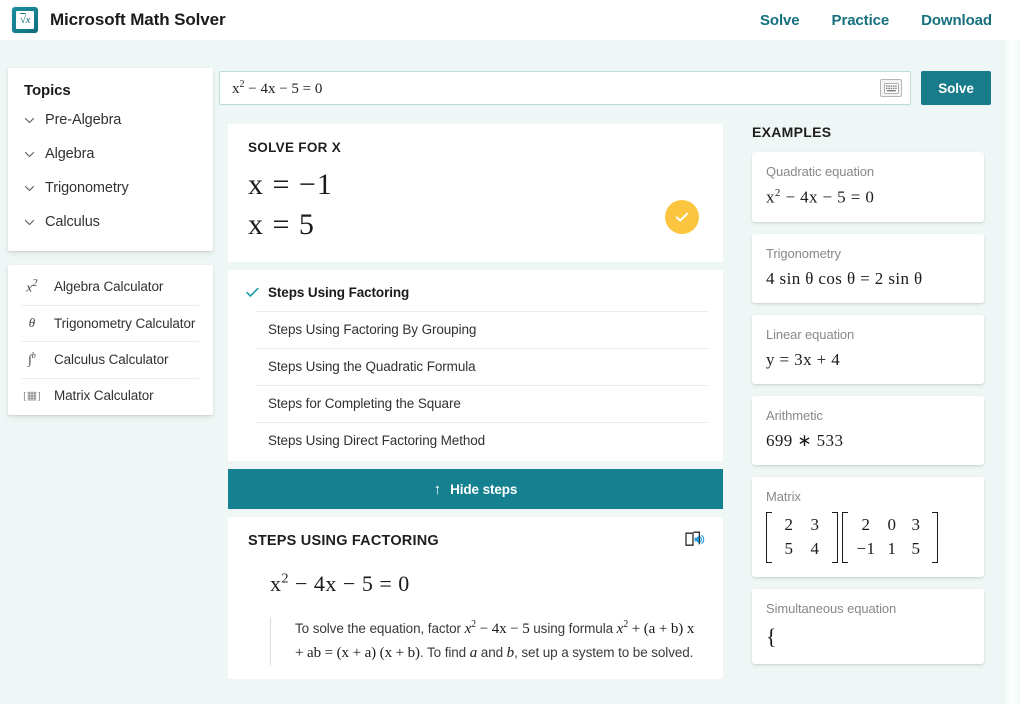 The width and height of the screenshot is (1020, 704). What do you see at coordinates (892, 524) in the screenshot?
I see `matrix-cell: 0` at bounding box center [892, 524].